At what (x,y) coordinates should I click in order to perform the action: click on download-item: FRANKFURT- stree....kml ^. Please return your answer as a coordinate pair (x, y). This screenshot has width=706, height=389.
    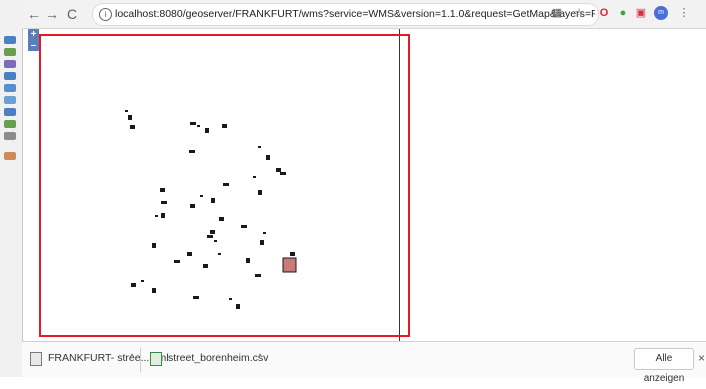
    Looking at the image, I should click on (99, 359).